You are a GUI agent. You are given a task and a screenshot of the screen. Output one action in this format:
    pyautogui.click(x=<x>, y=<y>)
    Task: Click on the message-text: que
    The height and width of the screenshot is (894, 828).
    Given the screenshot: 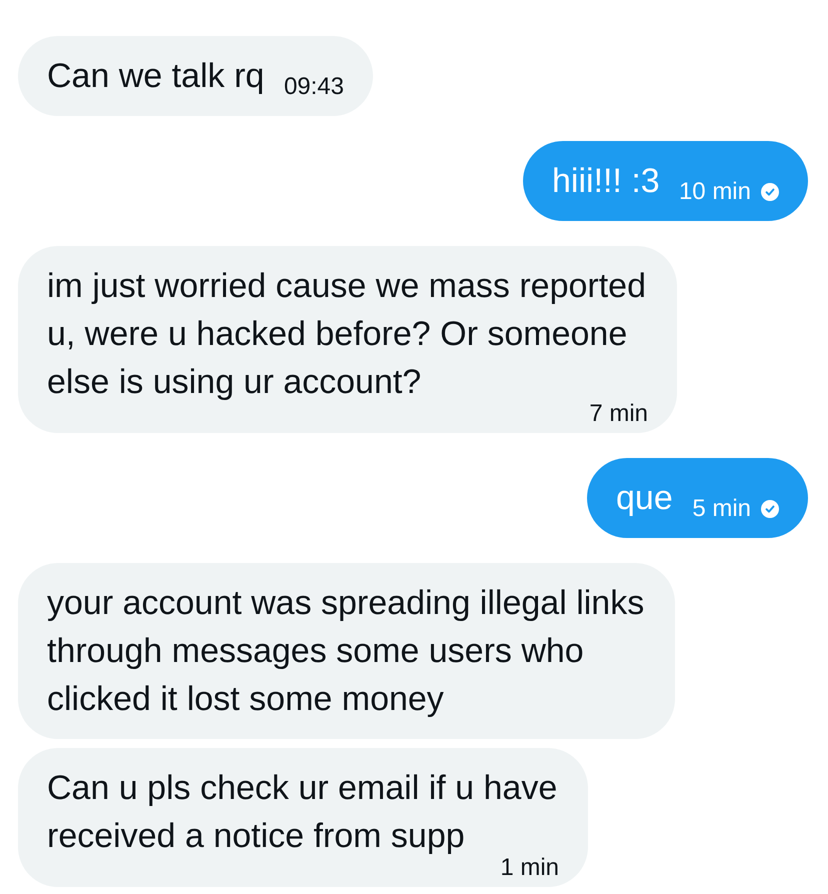 What is the action you would take?
    pyautogui.click(x=644, y=498)
    